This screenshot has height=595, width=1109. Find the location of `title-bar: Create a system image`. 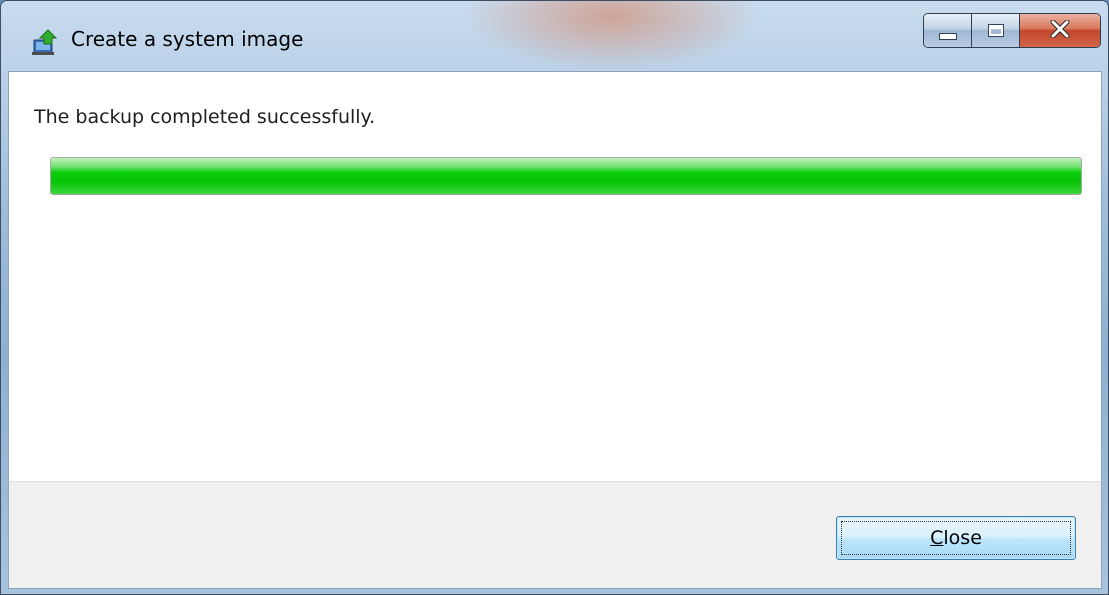

title-bar: Create a system image is located at coordinates (554, 36).